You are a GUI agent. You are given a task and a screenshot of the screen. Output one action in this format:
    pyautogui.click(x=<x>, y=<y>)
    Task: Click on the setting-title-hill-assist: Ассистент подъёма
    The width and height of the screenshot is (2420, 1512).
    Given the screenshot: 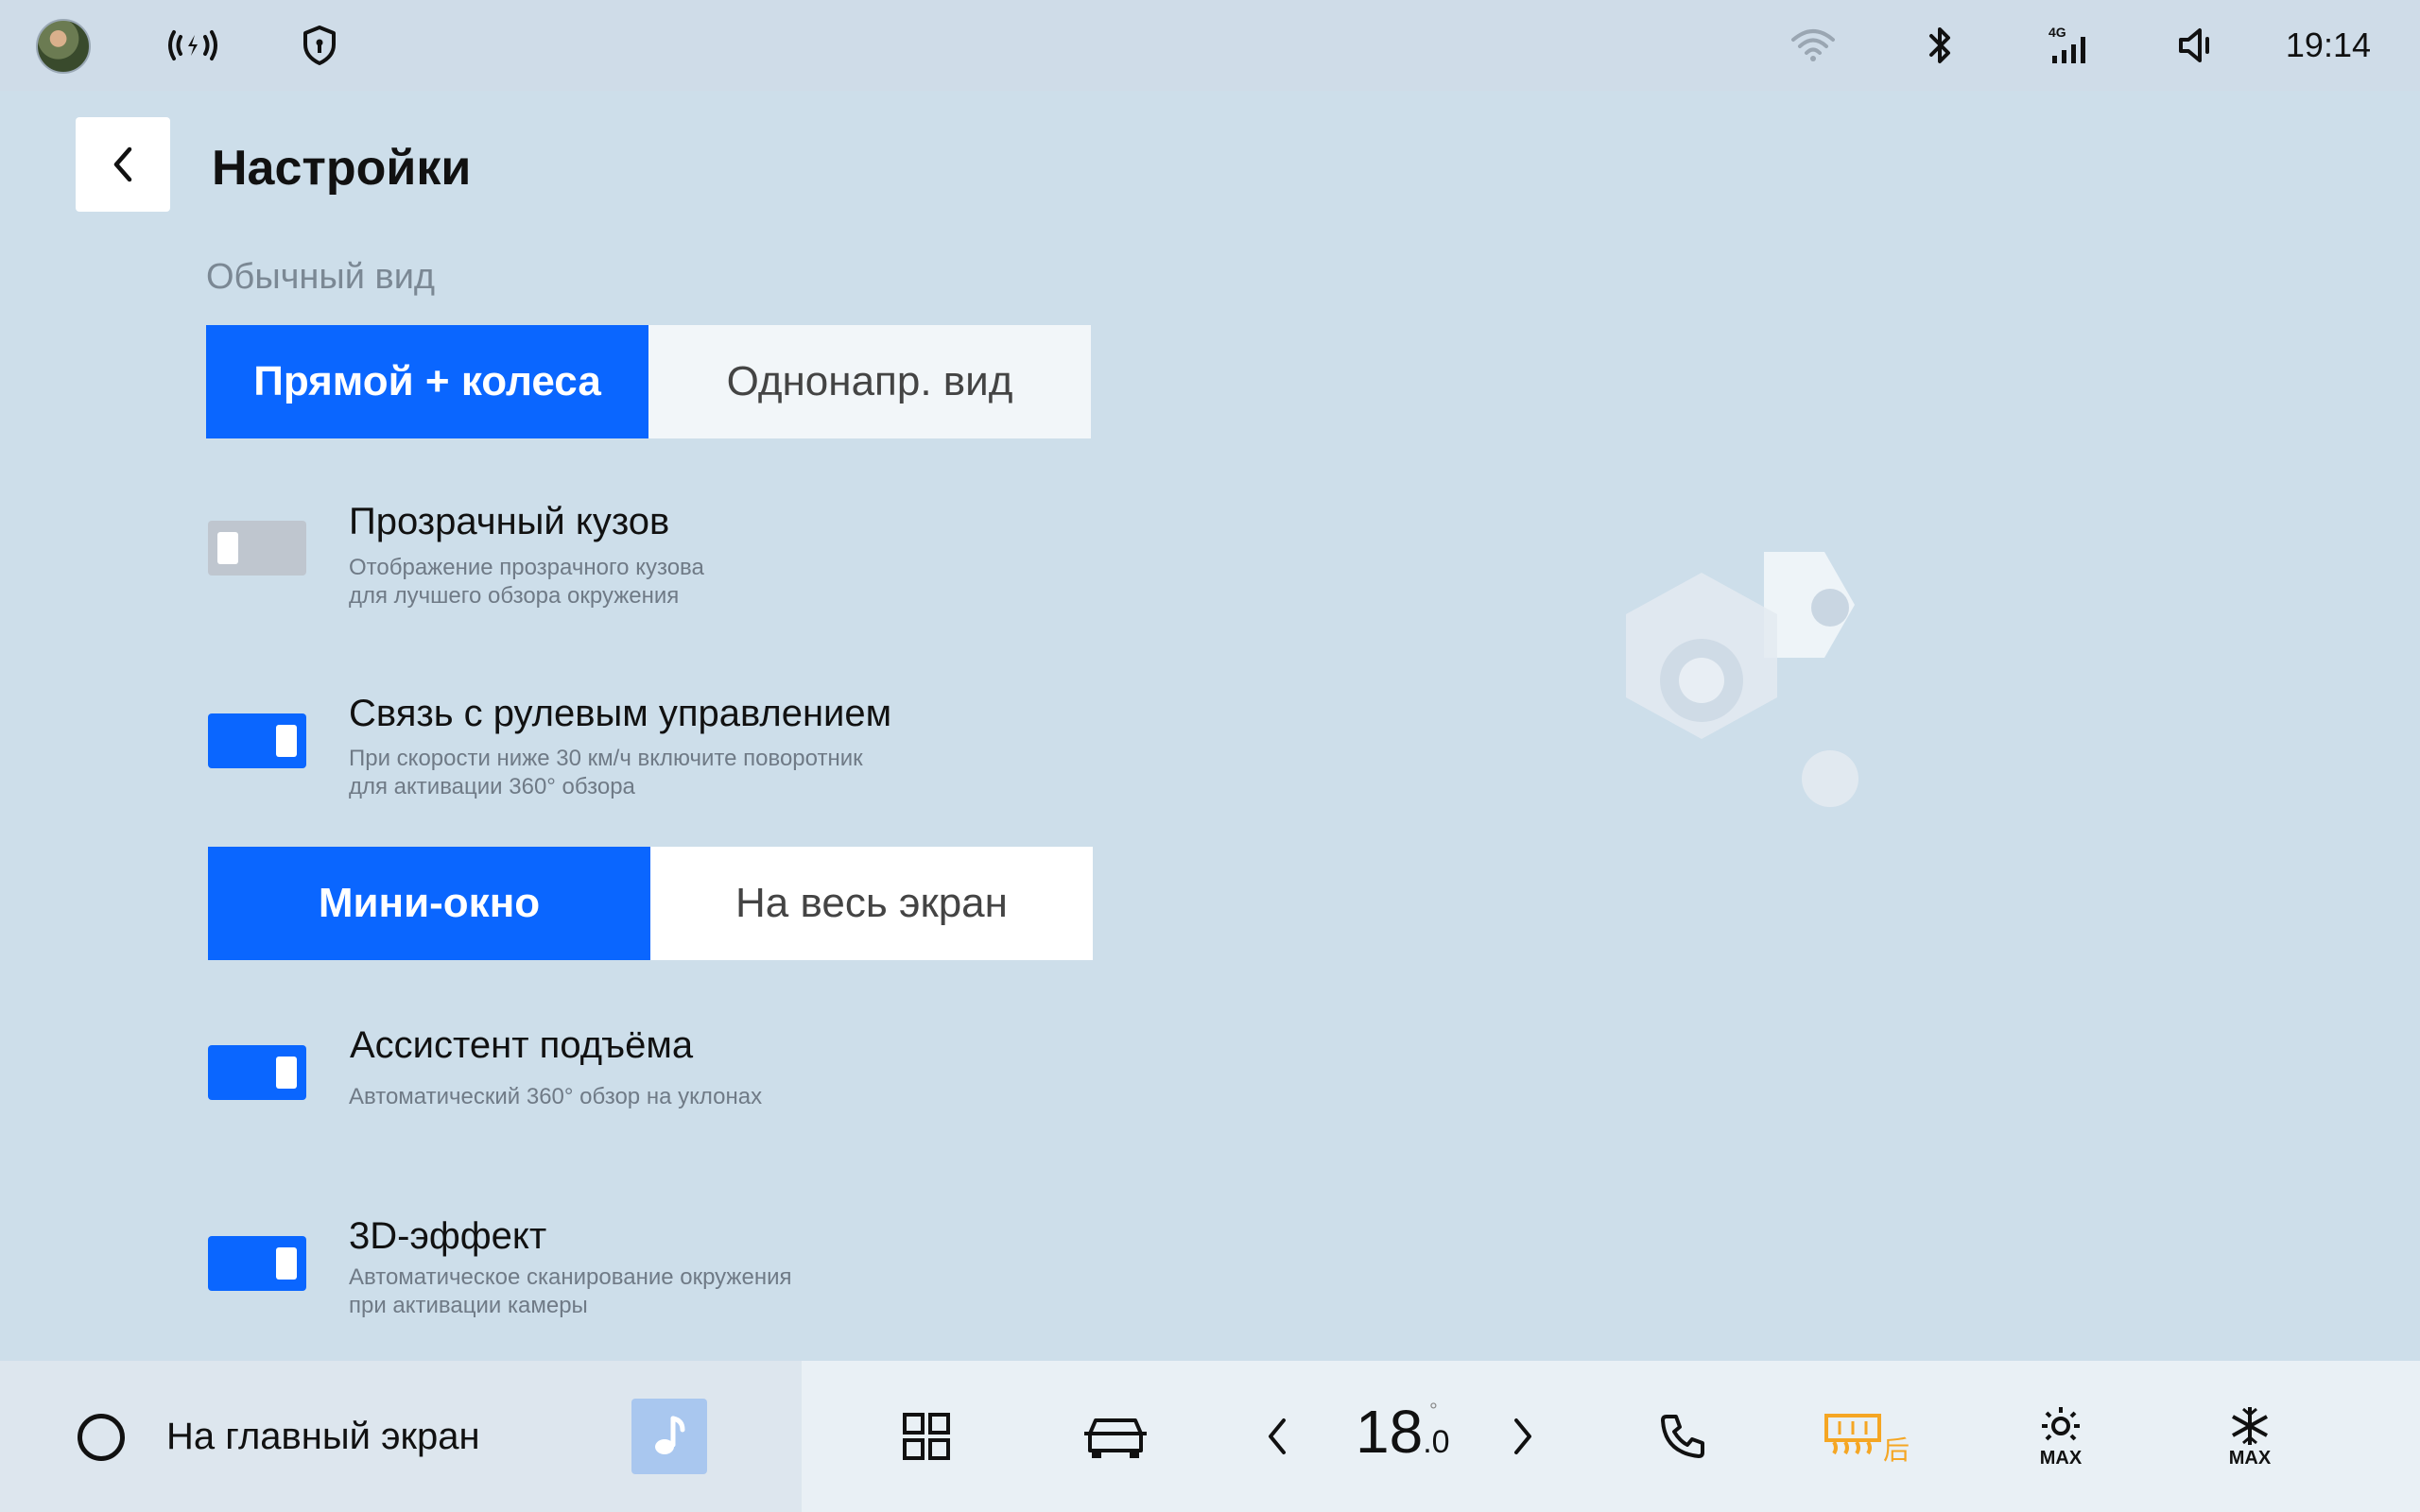 What is the action you would take?
    pyautogui.click(x=522, y=1045)
    